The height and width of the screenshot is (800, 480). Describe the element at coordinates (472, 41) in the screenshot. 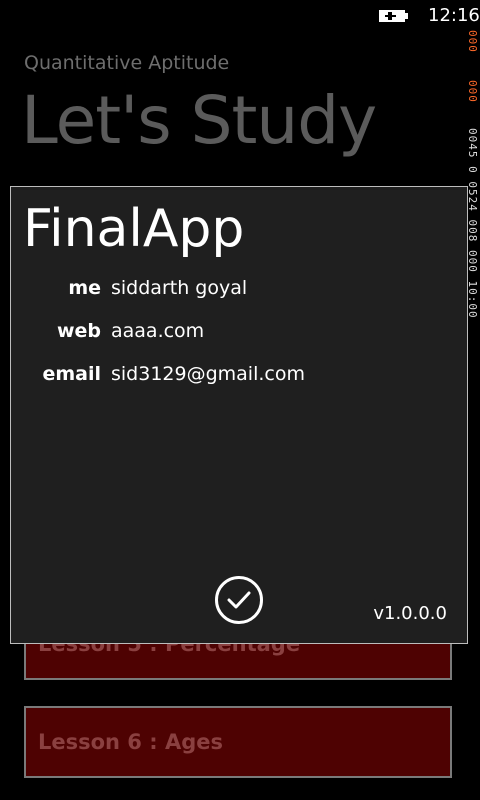

I see `frame-counter-red-1: 000` at that location.